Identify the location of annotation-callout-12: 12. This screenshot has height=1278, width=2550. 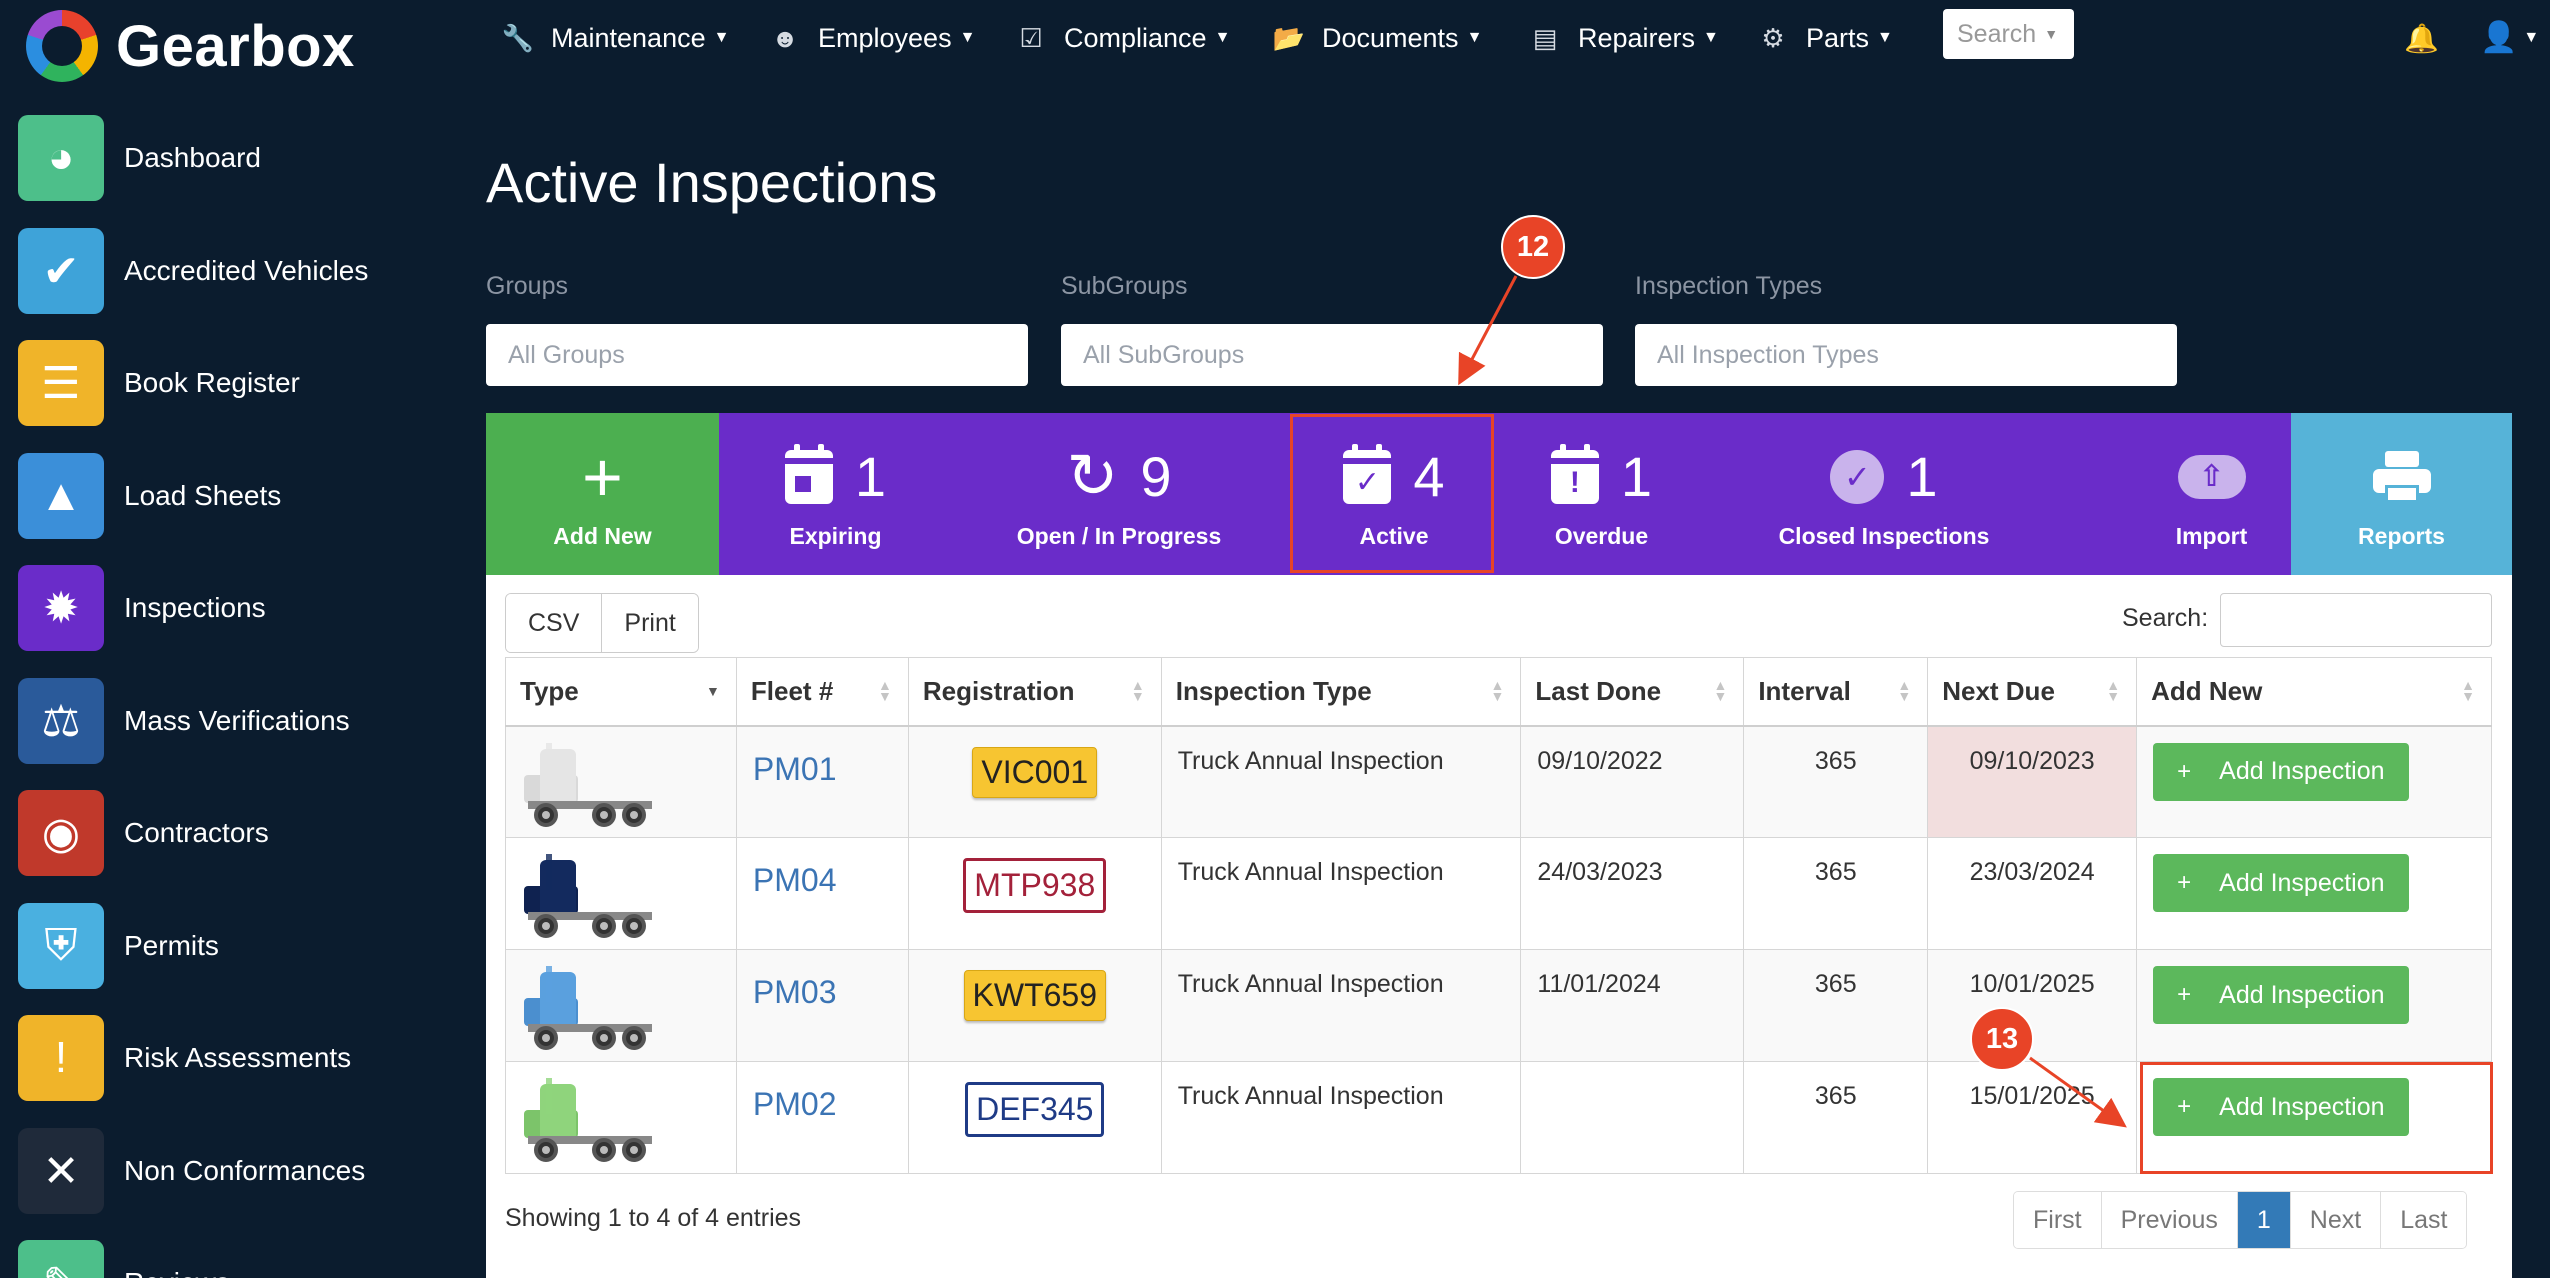
(1533, 247).